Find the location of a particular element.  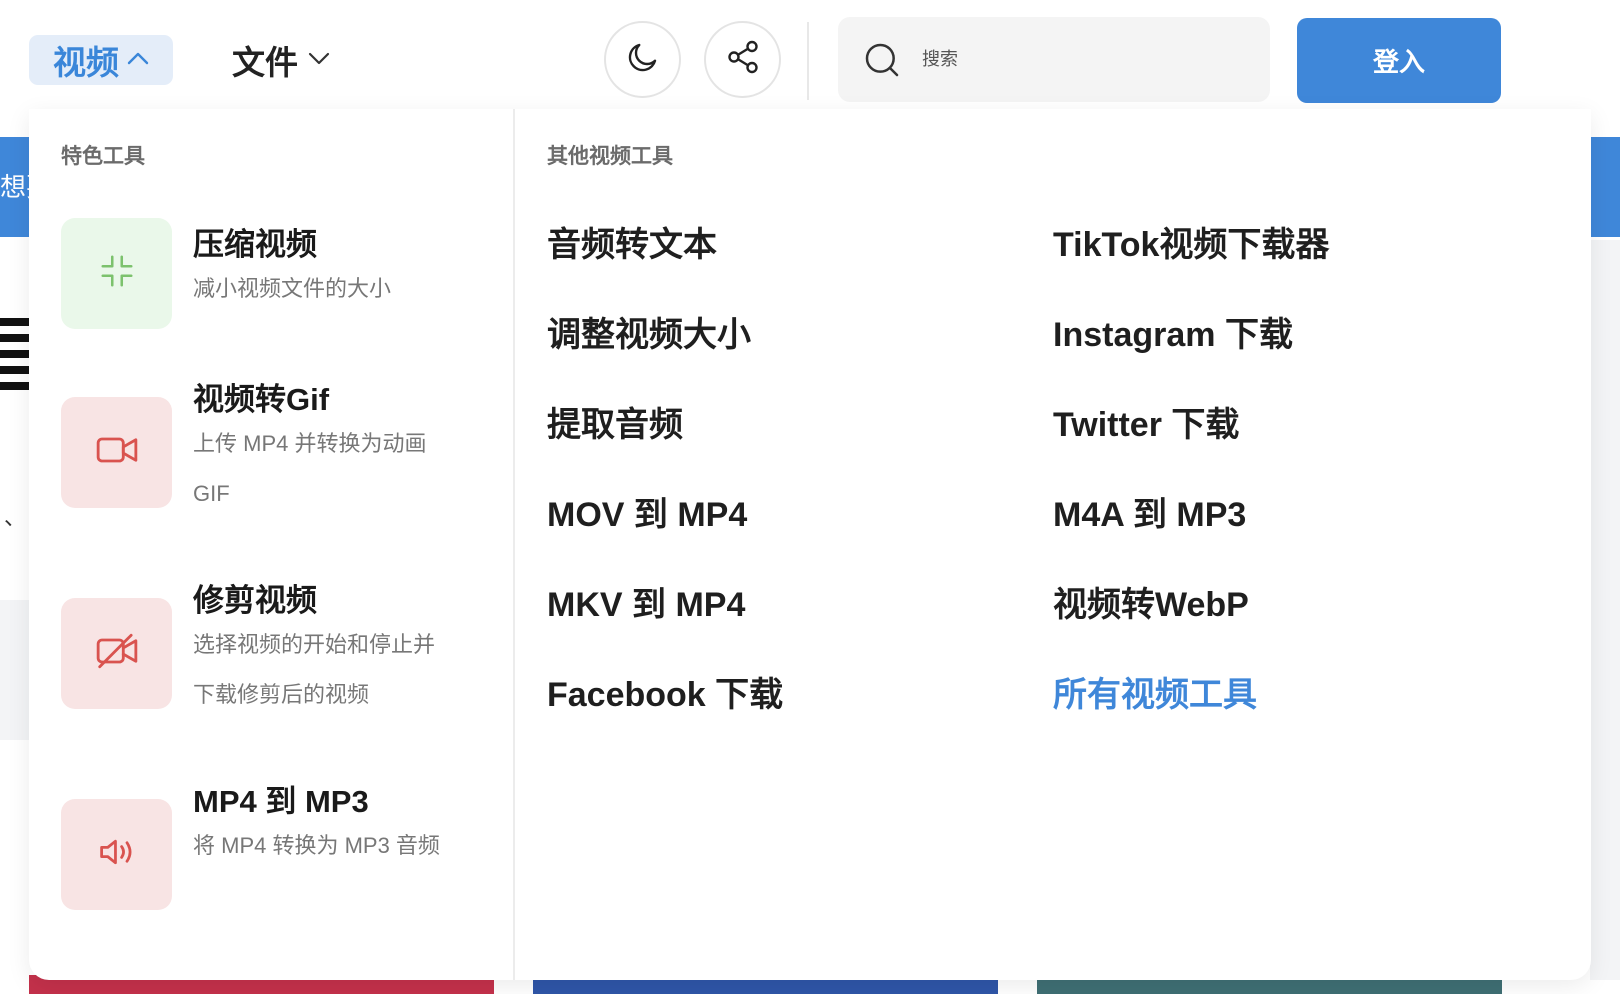

background-banner-left: 想要 is located at coordinates (15, 187).